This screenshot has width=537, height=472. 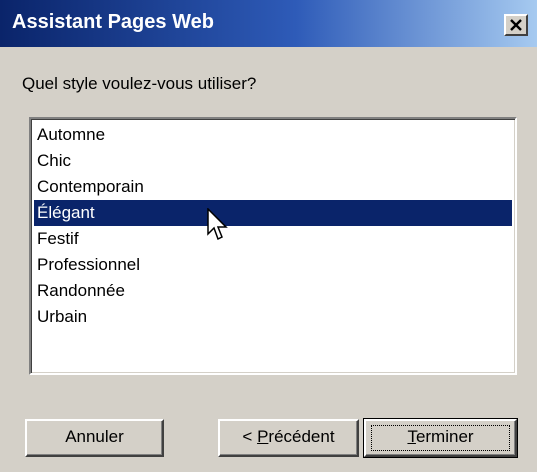 I want to click on list-item: Festif, so click(x=273, y=239).